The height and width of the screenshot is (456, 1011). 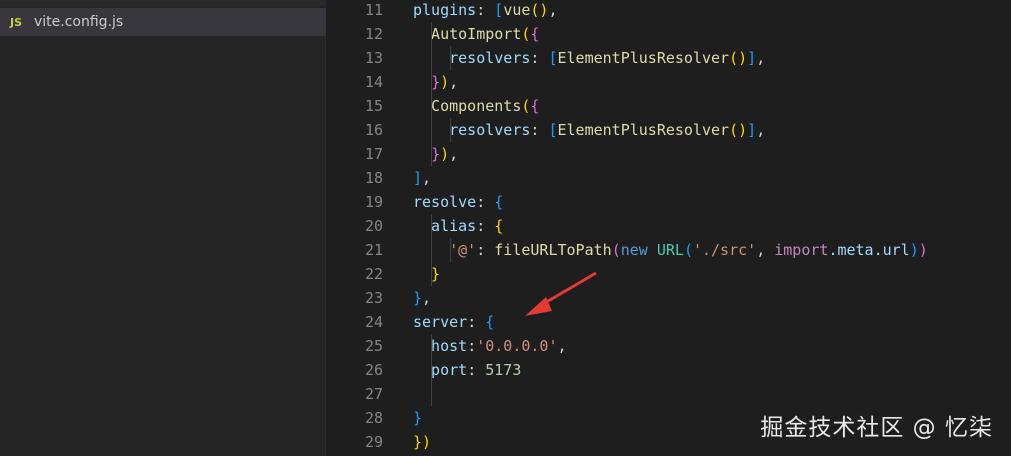 I want to click on code-text: ],, so click(x=422, y=178).